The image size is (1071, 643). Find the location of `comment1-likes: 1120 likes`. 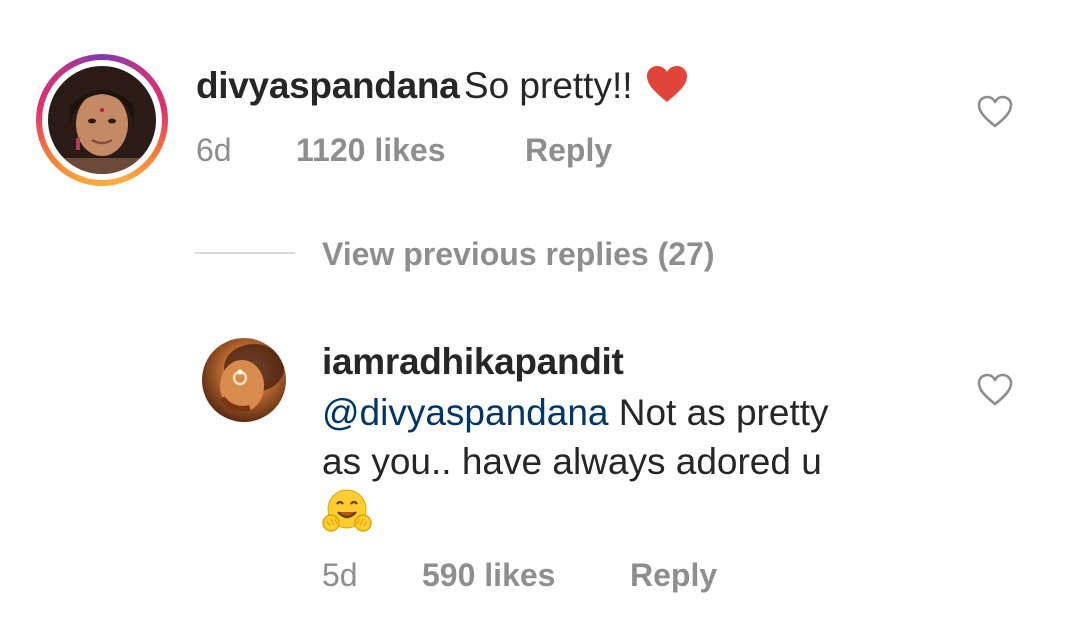

comment1-likes: 1120 likes is located at coordinates (370, 150).